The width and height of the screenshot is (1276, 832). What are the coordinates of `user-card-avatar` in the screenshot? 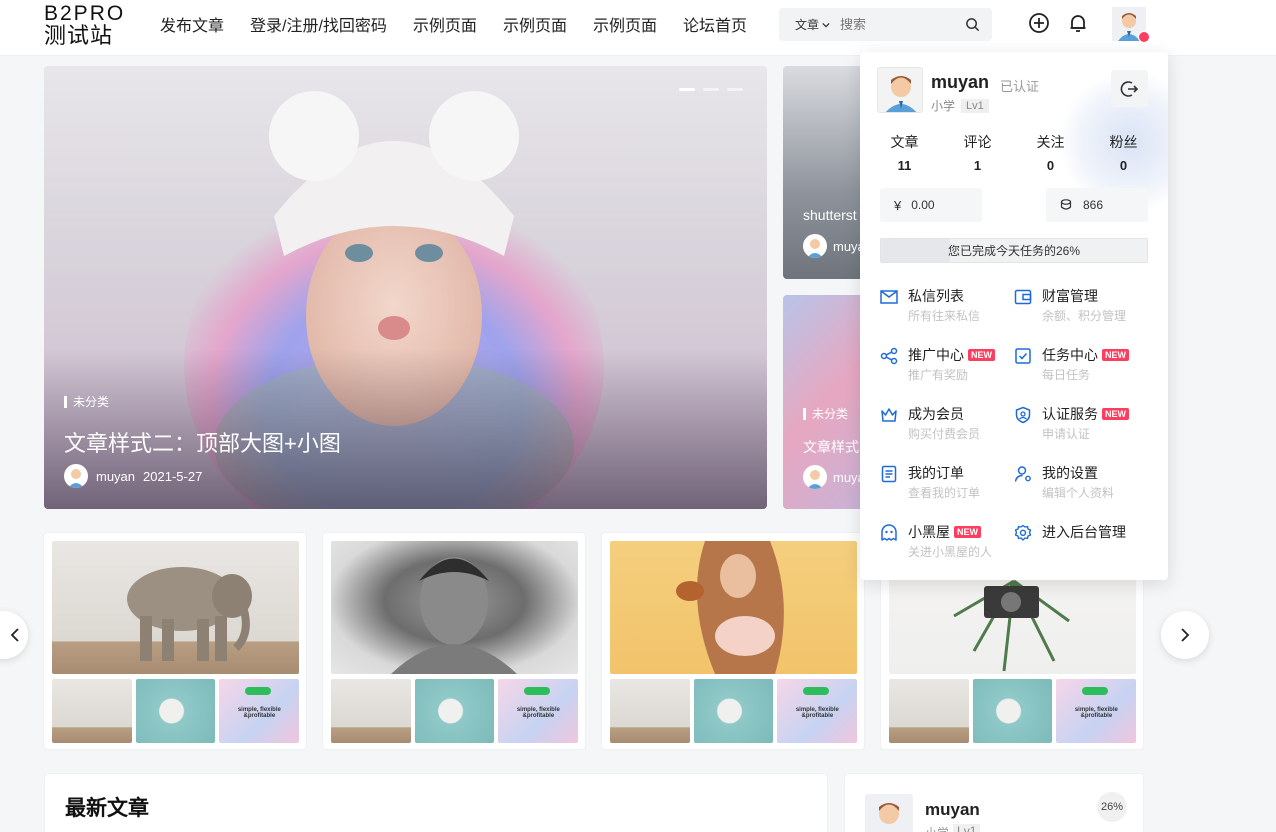 It's located at (889, 813).